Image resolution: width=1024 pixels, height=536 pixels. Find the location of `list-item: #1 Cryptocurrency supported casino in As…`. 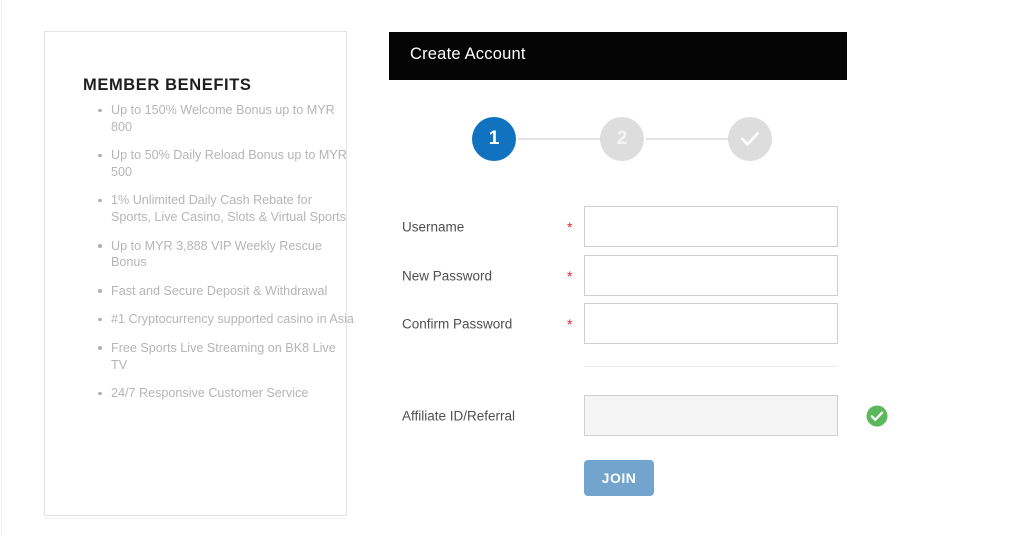

list-item: #1 Cryptocurrency supported casino in As… is located at coordinates (226, 319).